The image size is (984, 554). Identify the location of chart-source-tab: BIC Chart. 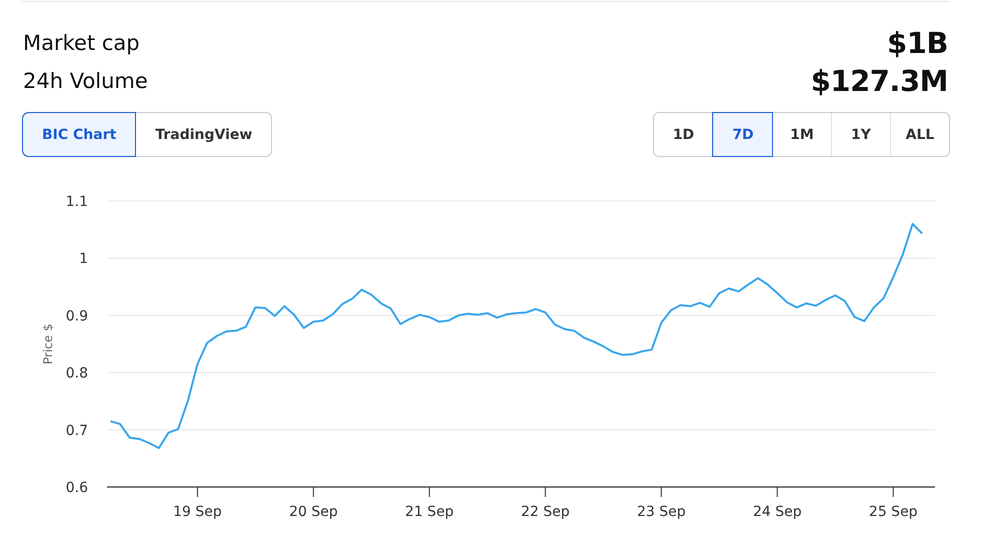
(79, 134).